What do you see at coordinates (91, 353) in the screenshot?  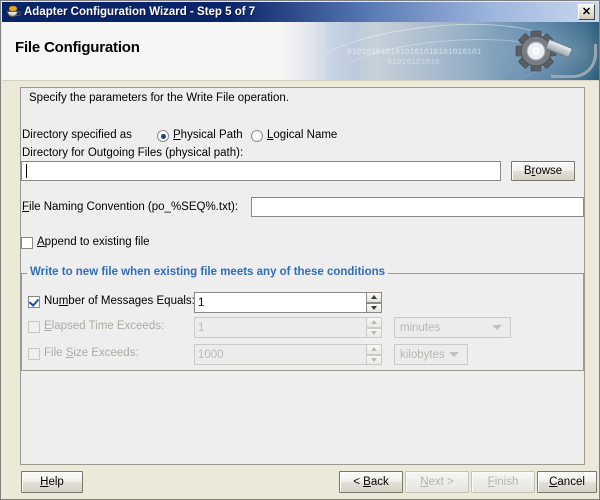 I see `file-size-label: File Size Exceeds:` at bounding box center [91, 353].